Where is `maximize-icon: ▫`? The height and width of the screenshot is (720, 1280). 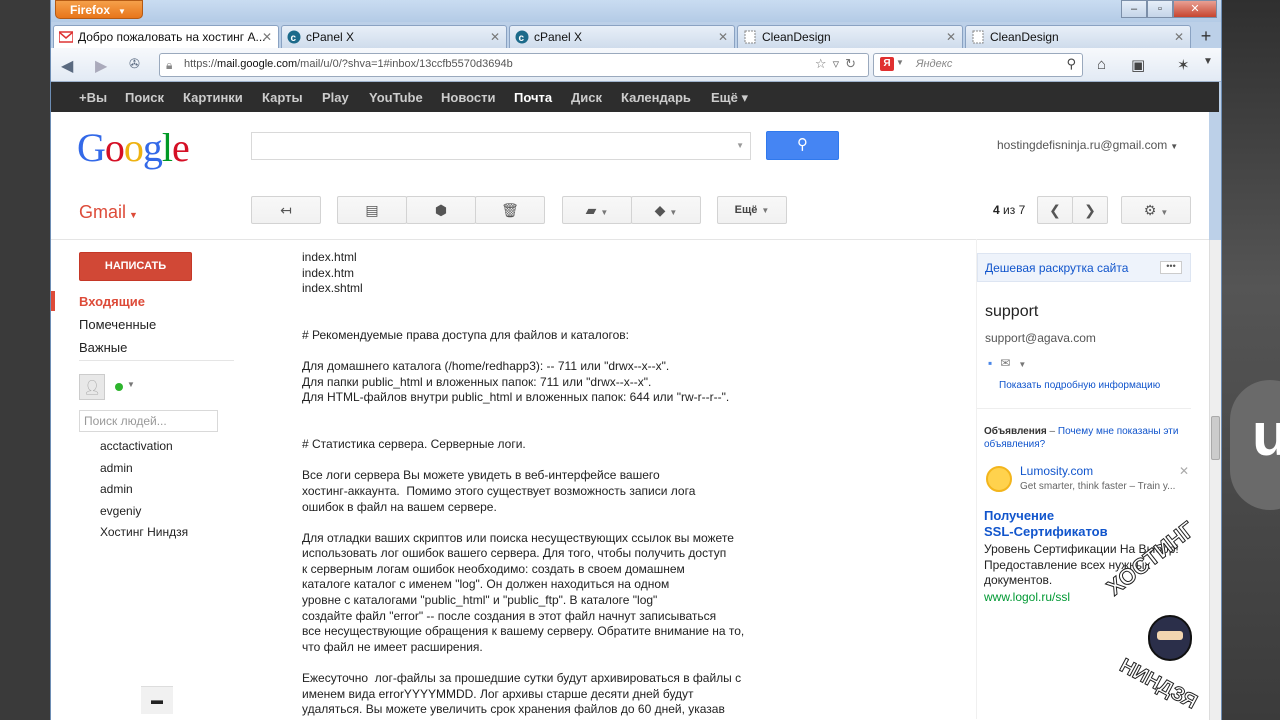
maximize-icon: ▫ is located at coordinates (1160, 9).